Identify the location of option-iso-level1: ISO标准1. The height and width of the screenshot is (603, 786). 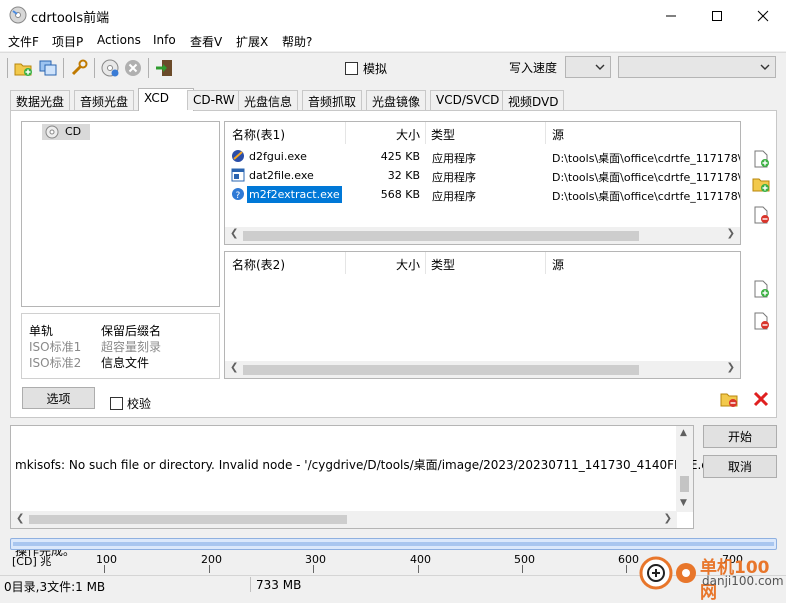
(55, 347).